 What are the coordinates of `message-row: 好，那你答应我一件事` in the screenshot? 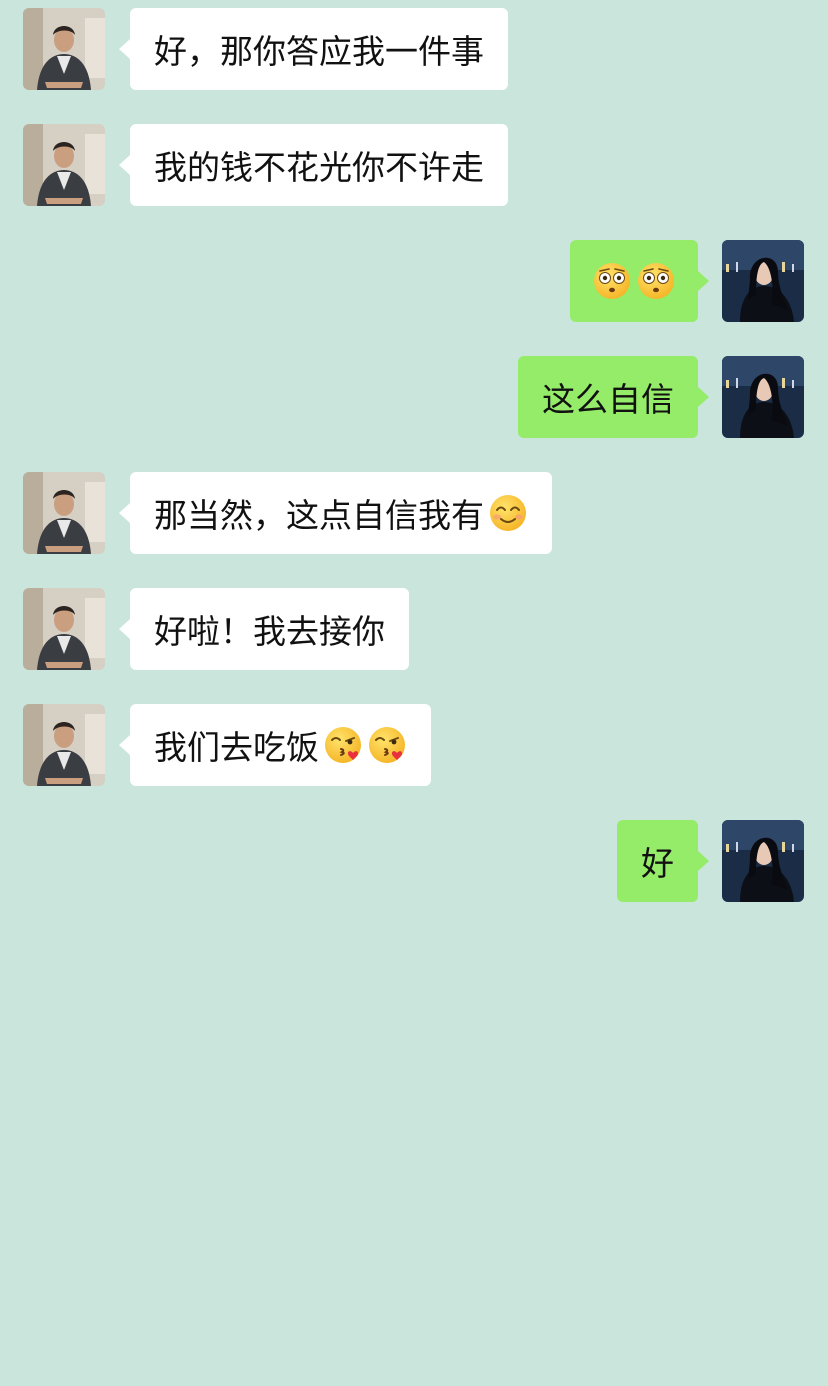 It's located at (414, 49).